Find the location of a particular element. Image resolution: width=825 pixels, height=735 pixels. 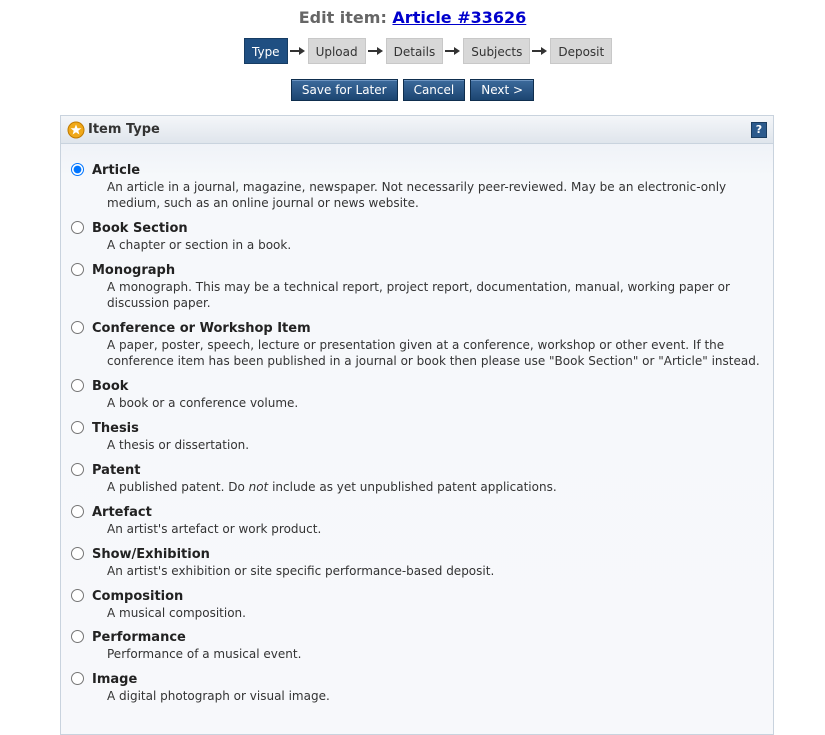

option-title: Composition is located at coordinates (138, 596).